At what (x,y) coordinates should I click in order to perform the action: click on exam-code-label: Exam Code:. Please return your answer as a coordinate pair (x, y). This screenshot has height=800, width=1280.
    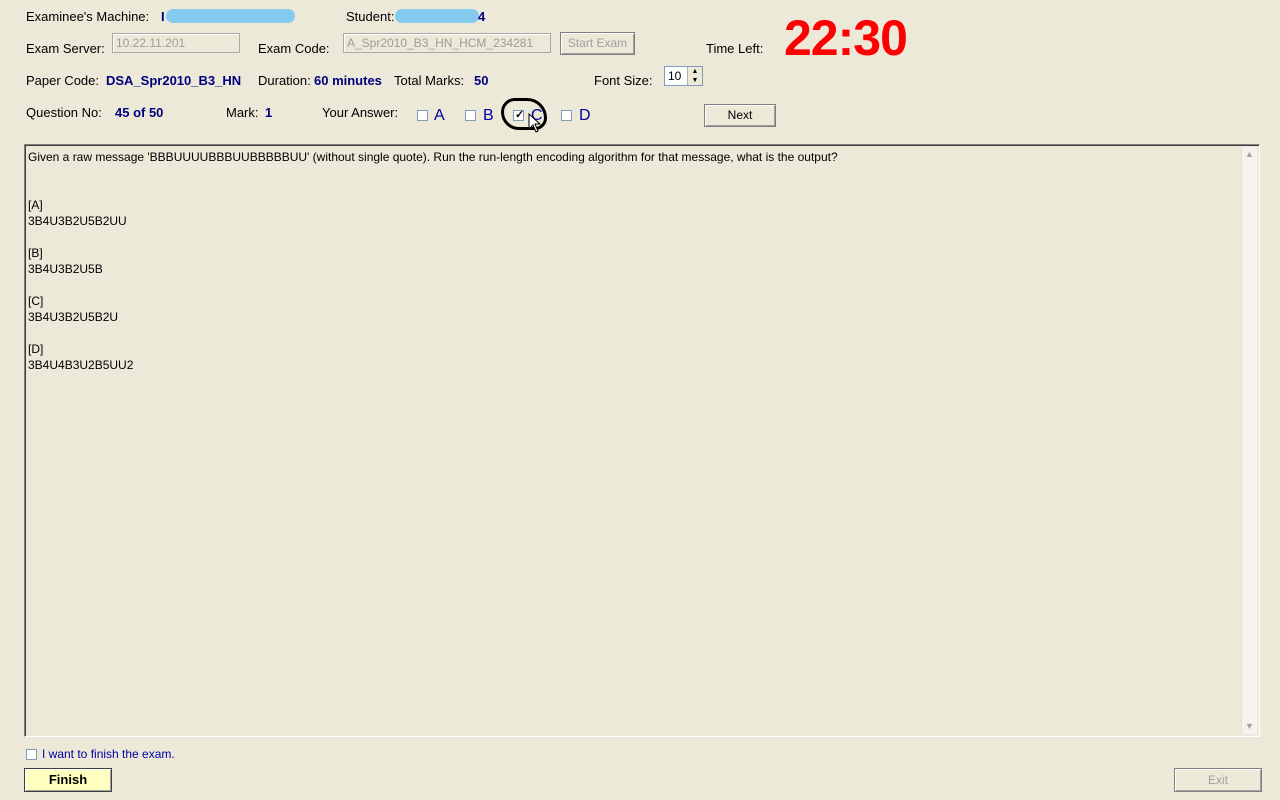
    Looking at the image, I should click on (294, 48).